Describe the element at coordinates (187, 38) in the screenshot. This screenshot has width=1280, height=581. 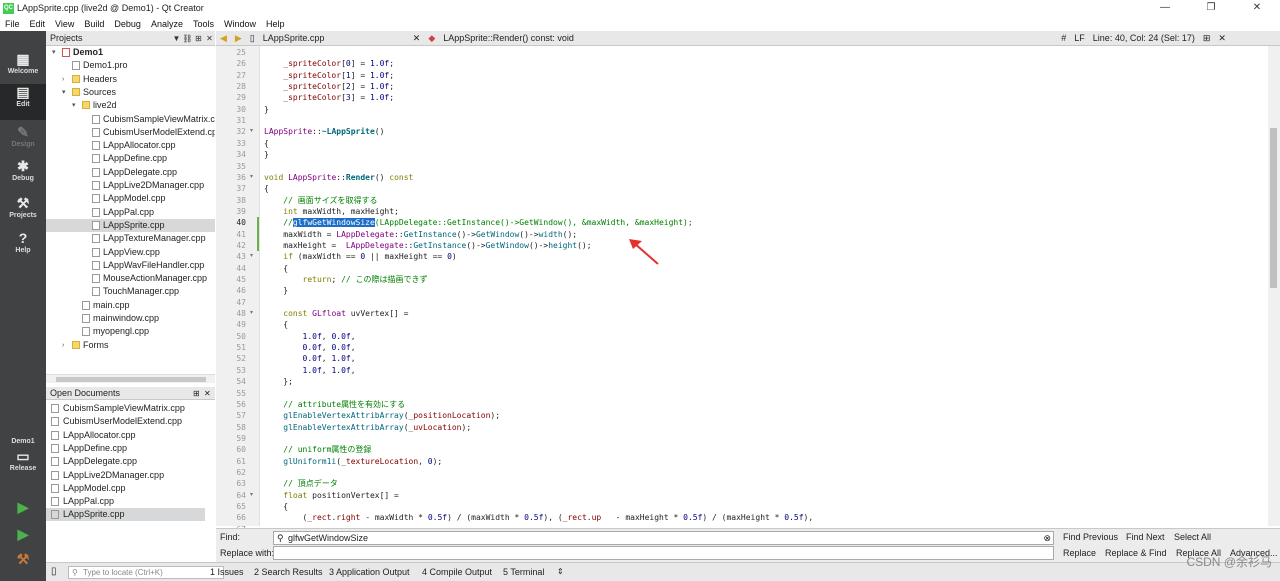
I see `link-icon: ⛓` at that location.